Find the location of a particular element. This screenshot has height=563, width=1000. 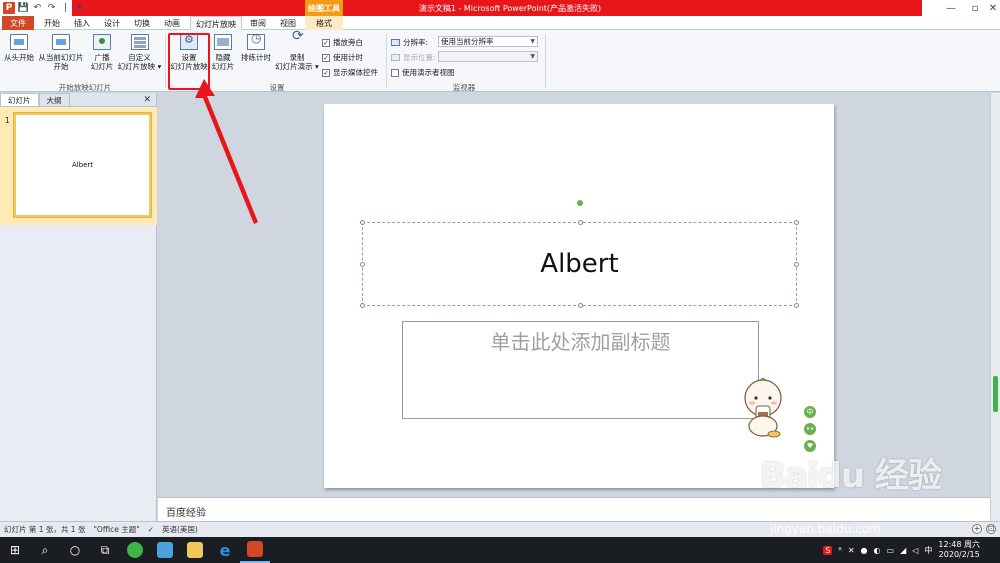

browser-360-icon is located at coordinates (135, 550).